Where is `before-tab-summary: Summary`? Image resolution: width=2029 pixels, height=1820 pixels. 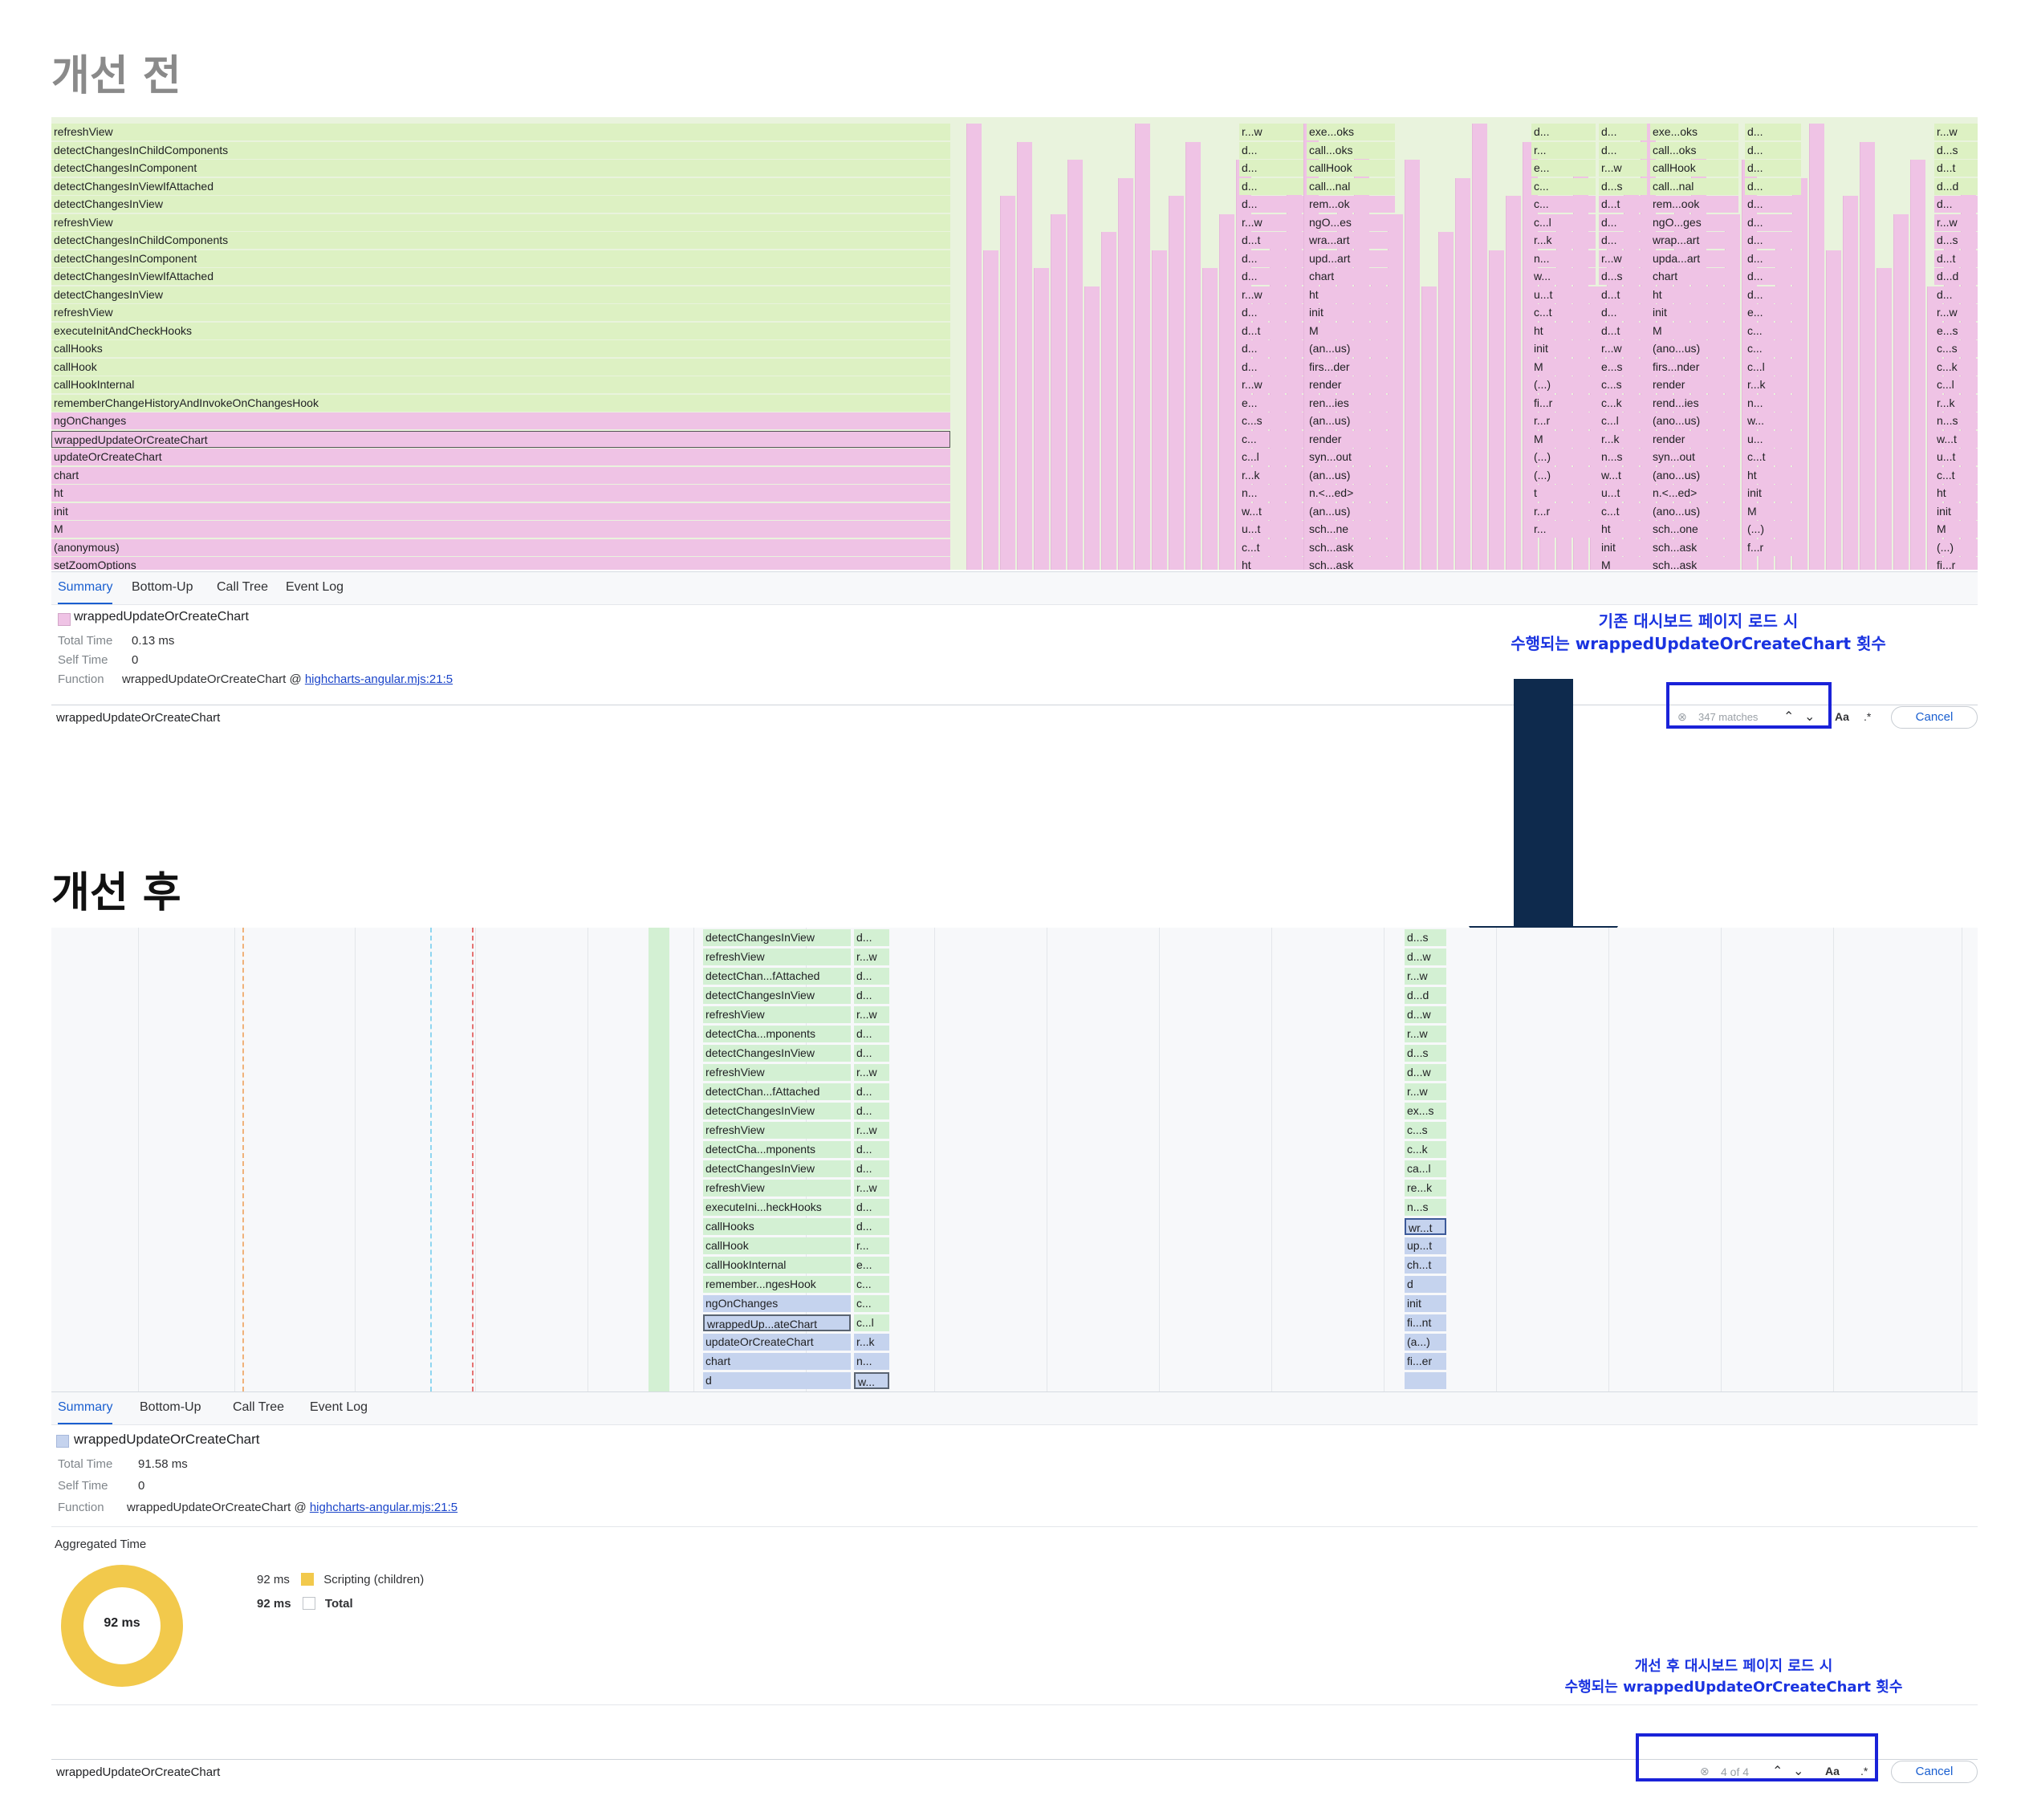
before-tab-summary: Summary is located at coordinates (85, 588).